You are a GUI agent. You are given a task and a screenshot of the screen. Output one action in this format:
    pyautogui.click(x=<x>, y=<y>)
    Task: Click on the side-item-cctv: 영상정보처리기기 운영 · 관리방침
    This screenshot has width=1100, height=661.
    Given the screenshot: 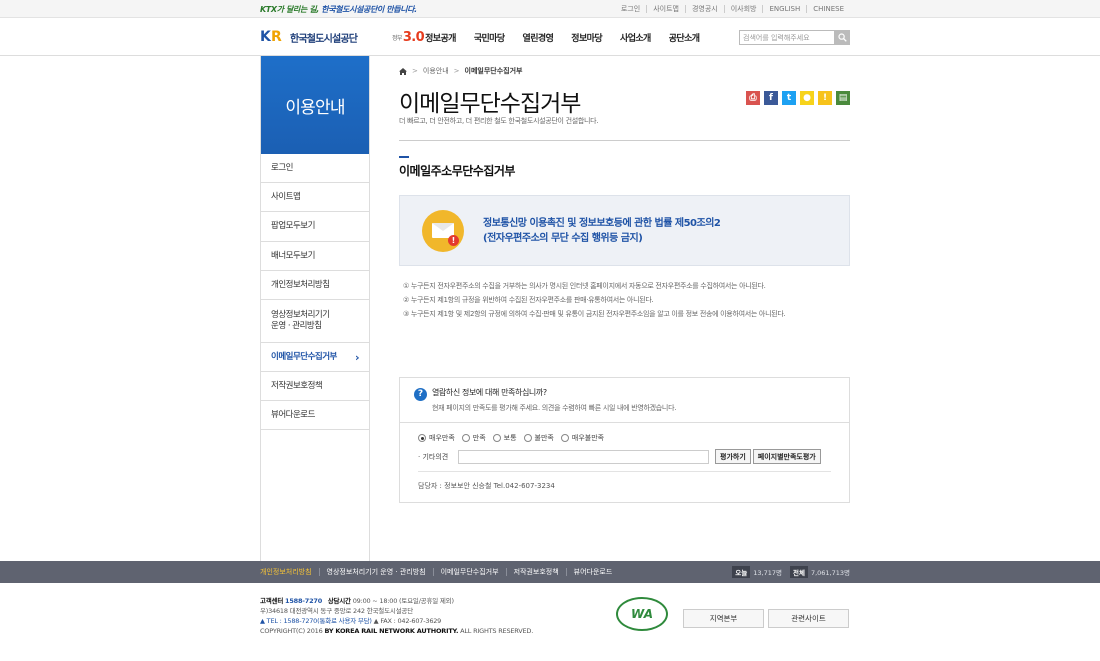 What is the action you would take?
    pyautogui.click(x=315, y=321)
    